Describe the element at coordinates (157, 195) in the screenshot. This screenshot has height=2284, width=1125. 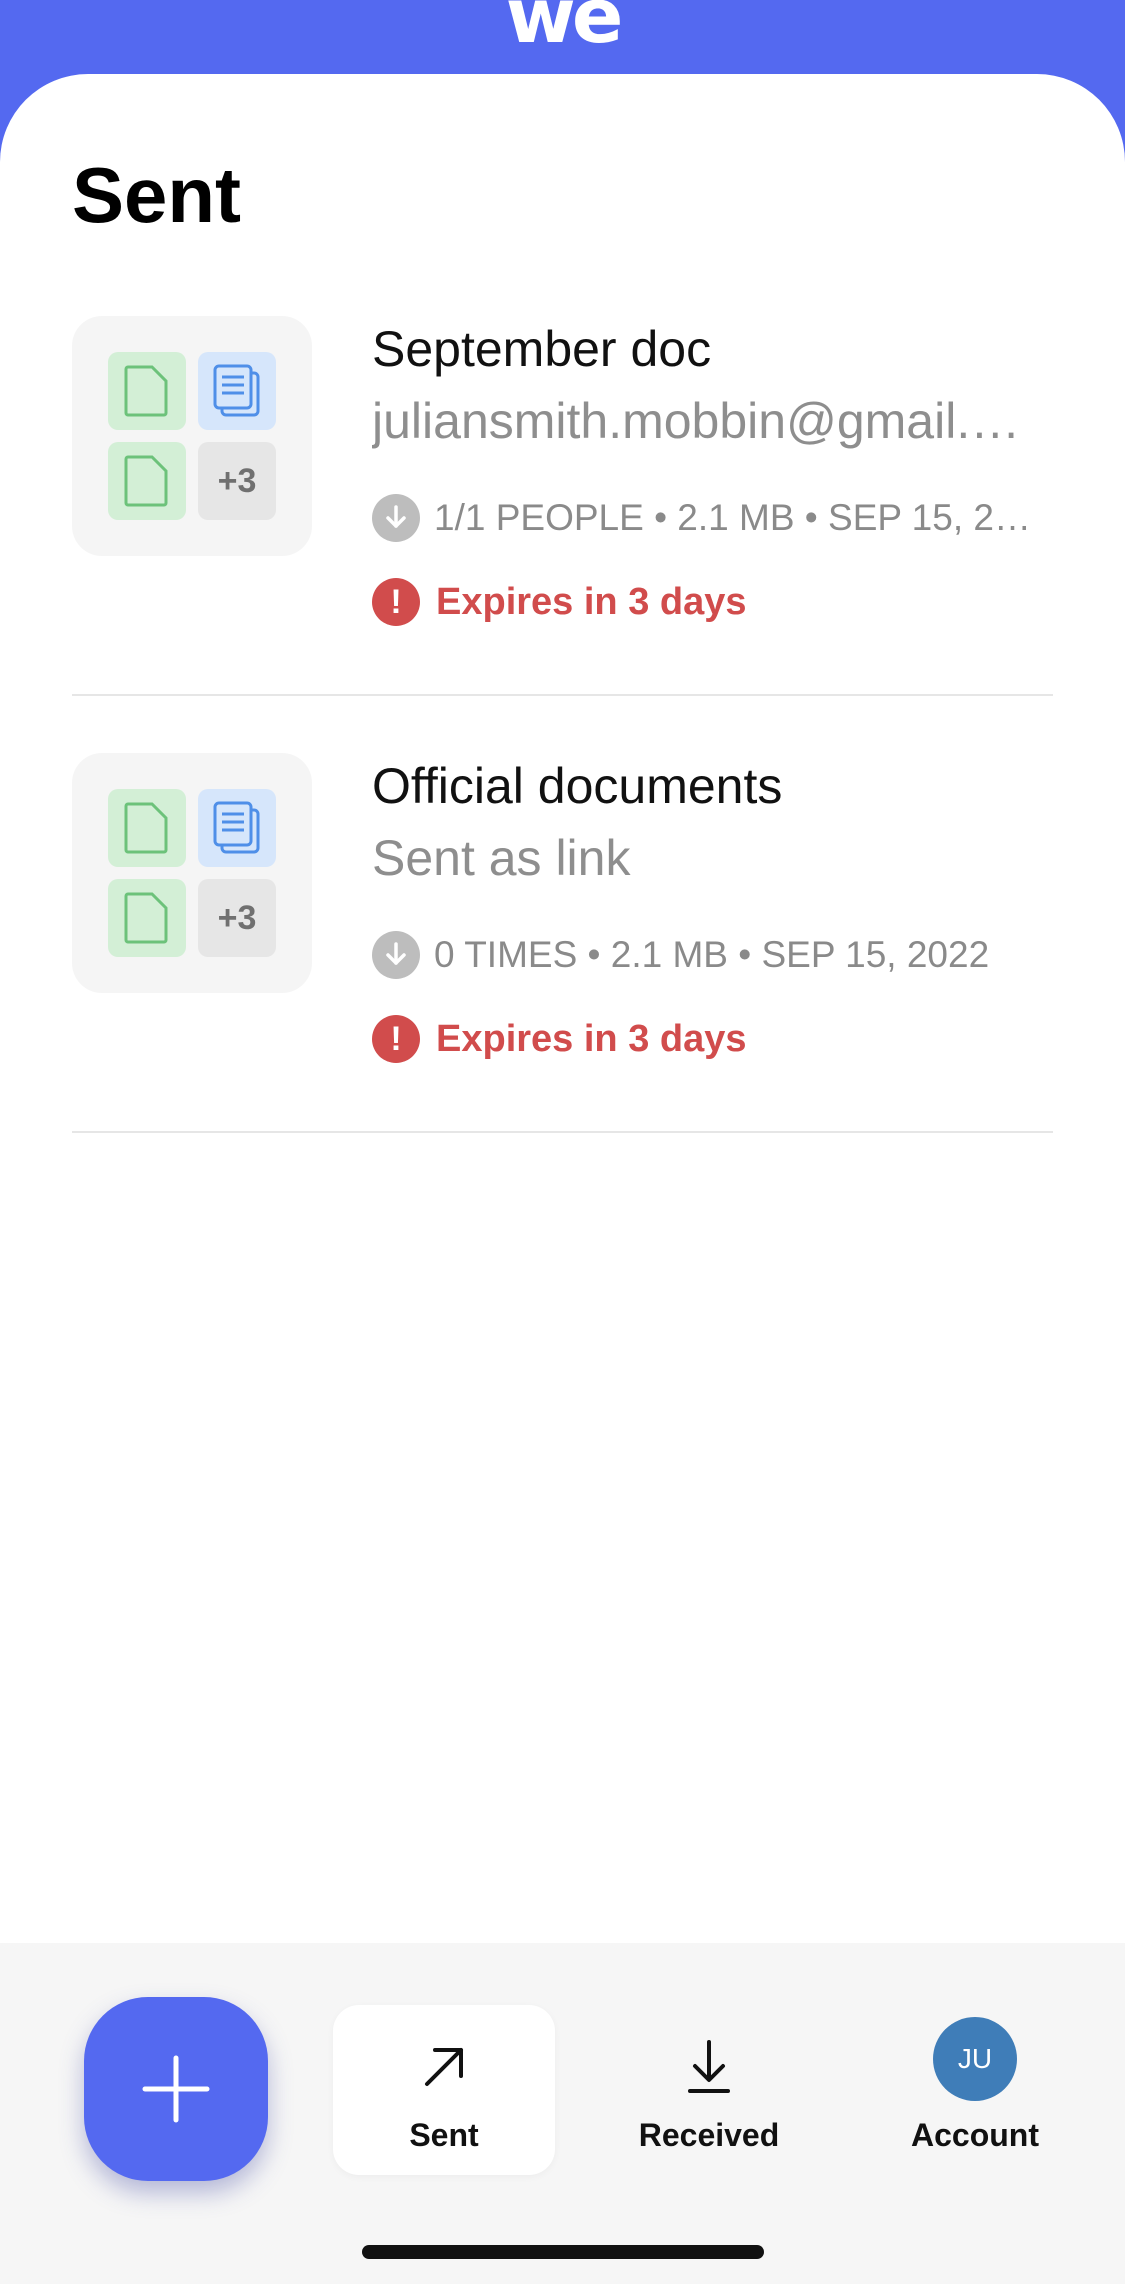
I see `page-title: Sent` at that location.